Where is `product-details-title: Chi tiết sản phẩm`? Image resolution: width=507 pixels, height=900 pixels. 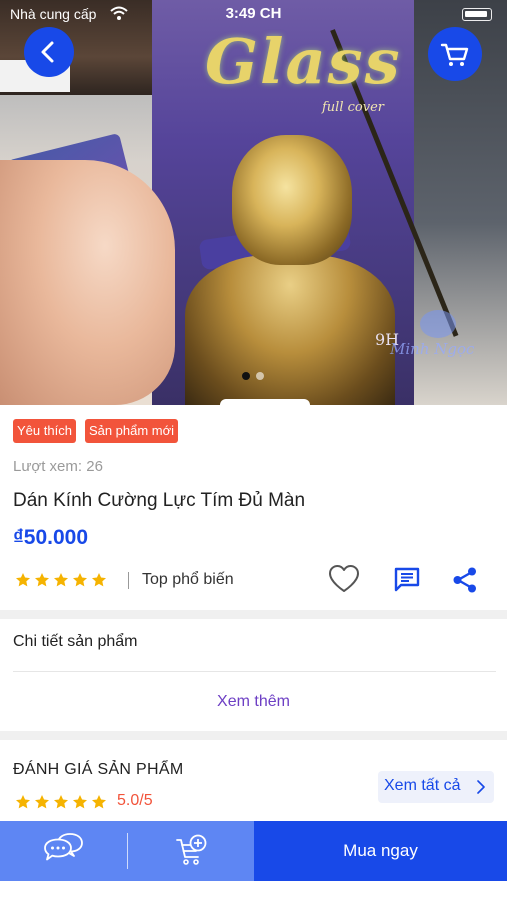
product-details-title: Chi tiết sản phẩm is located at coordinates (75, 641).